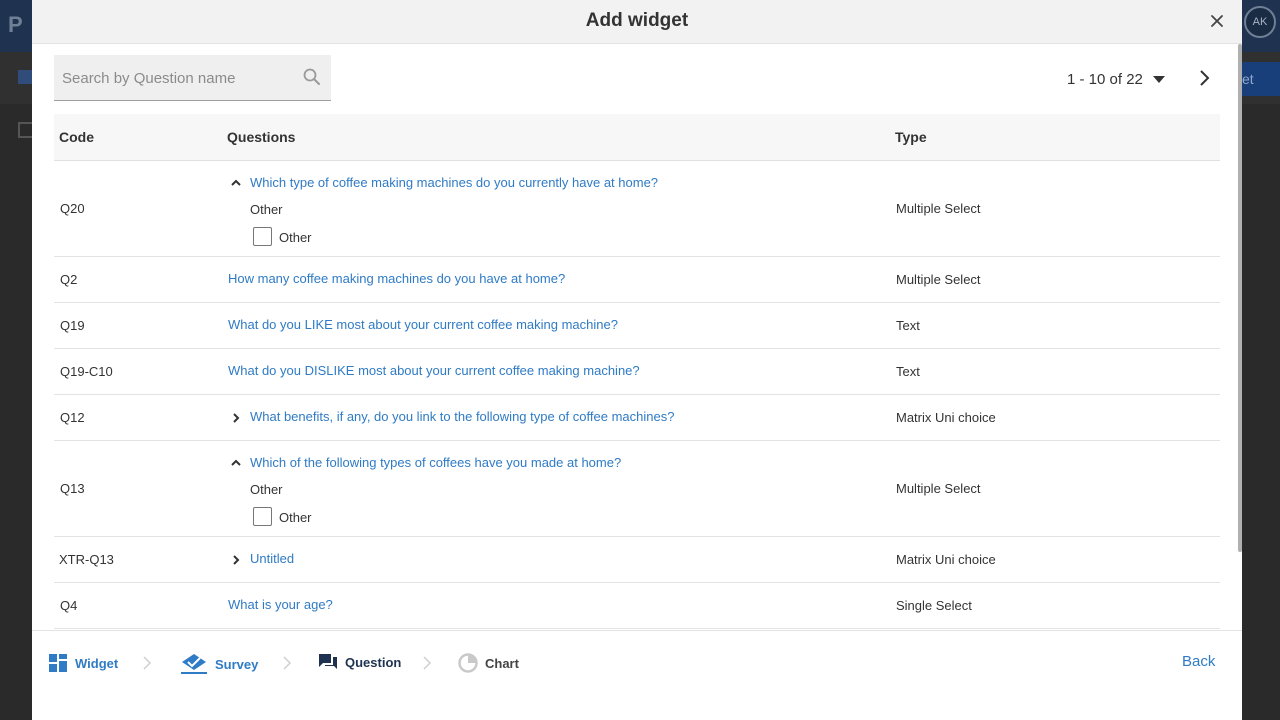 Image resolution: width=1280 pixels, height=720 pixels. Describe the element at coordinates (272, 558) in the screenshot. I see `question-link: Untitled` at that location.